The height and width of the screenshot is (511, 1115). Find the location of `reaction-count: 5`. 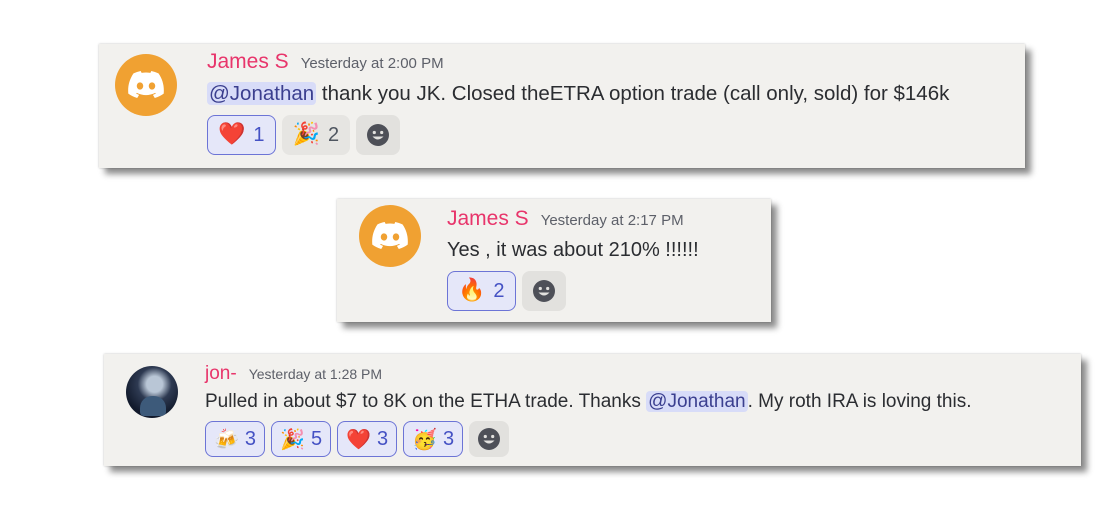

reaction-count: 5 is located at coordinates (316, 438).